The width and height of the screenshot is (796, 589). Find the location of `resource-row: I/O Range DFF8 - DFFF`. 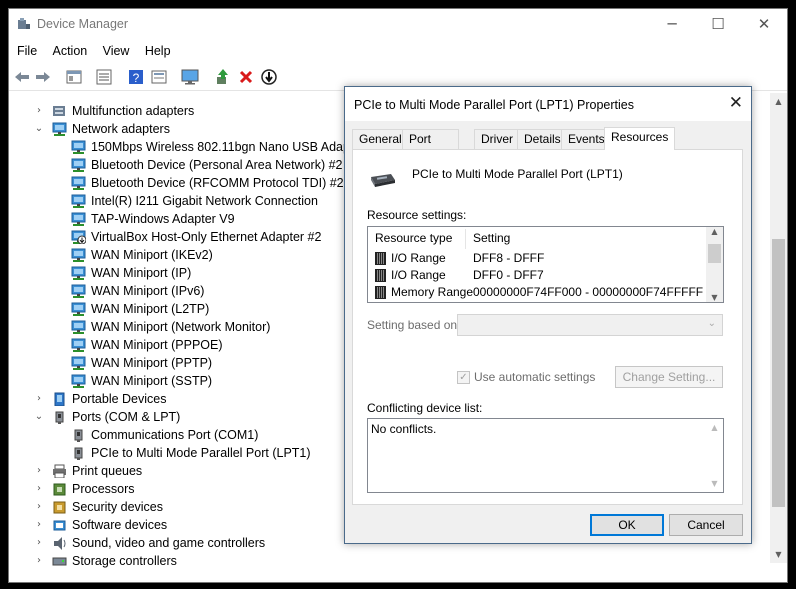

resource-row: I/O Range DFF8 - DFFF is located at coordinates (538, 258).